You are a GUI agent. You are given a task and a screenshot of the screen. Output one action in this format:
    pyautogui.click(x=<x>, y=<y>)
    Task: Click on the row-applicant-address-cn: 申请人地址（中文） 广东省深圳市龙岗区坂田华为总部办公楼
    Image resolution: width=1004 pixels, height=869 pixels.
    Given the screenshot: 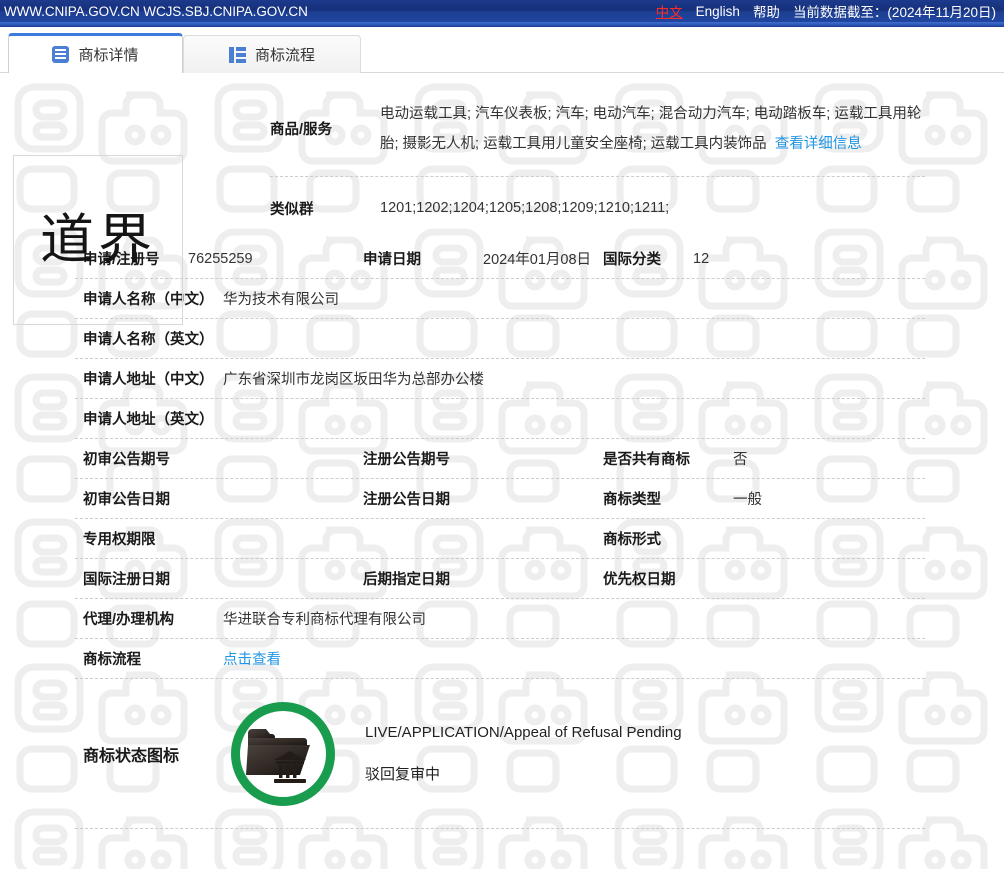 What is the action you would take?
    pyautogui.click(x=500, y=379)
    